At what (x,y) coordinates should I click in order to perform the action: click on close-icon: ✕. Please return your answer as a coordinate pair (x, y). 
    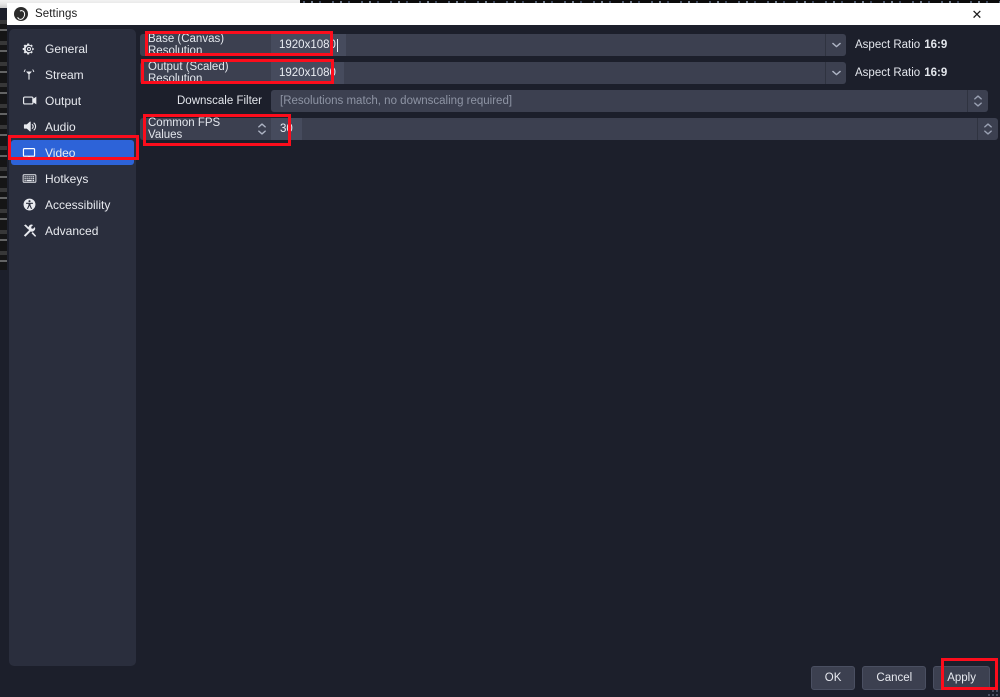
    Looking at the image, I should click on (977, 14).